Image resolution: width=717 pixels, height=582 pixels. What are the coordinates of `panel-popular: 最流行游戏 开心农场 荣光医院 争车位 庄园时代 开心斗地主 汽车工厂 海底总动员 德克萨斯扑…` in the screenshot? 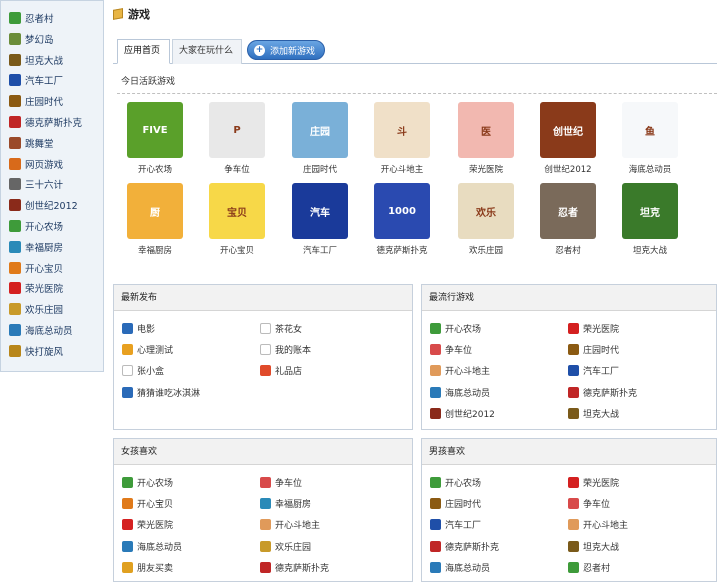 It's located at (569, 357).